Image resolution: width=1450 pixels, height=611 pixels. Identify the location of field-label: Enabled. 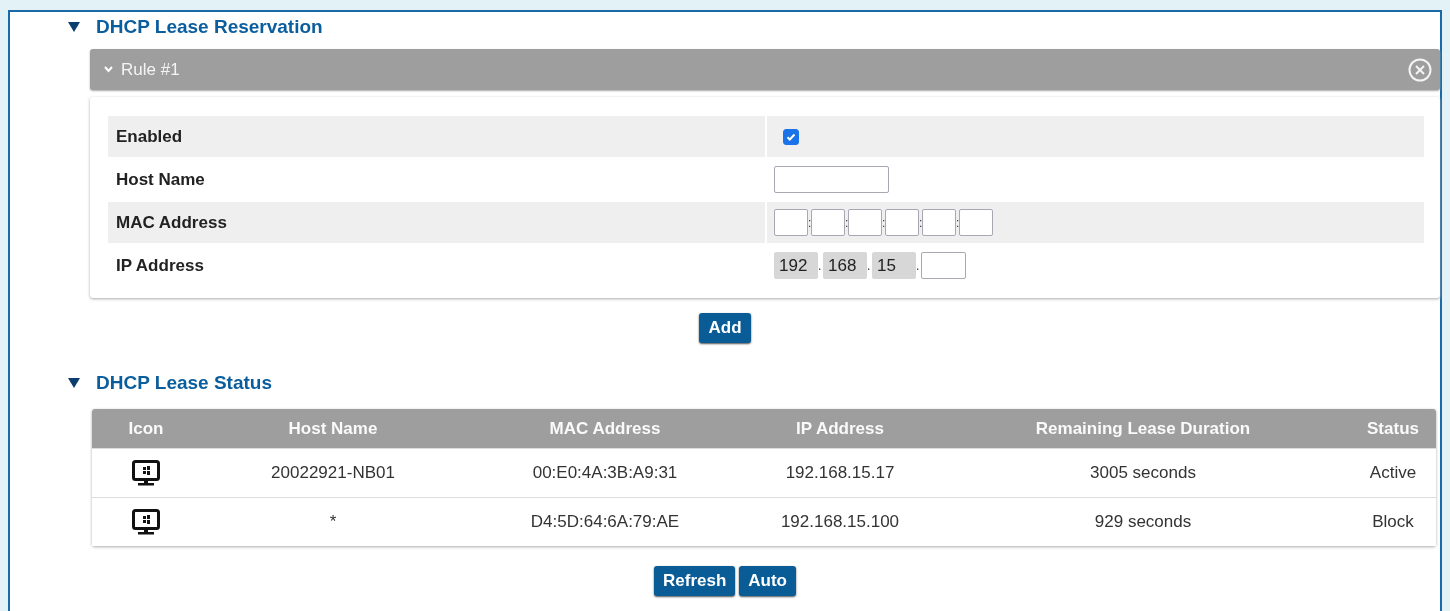
(149, 136).